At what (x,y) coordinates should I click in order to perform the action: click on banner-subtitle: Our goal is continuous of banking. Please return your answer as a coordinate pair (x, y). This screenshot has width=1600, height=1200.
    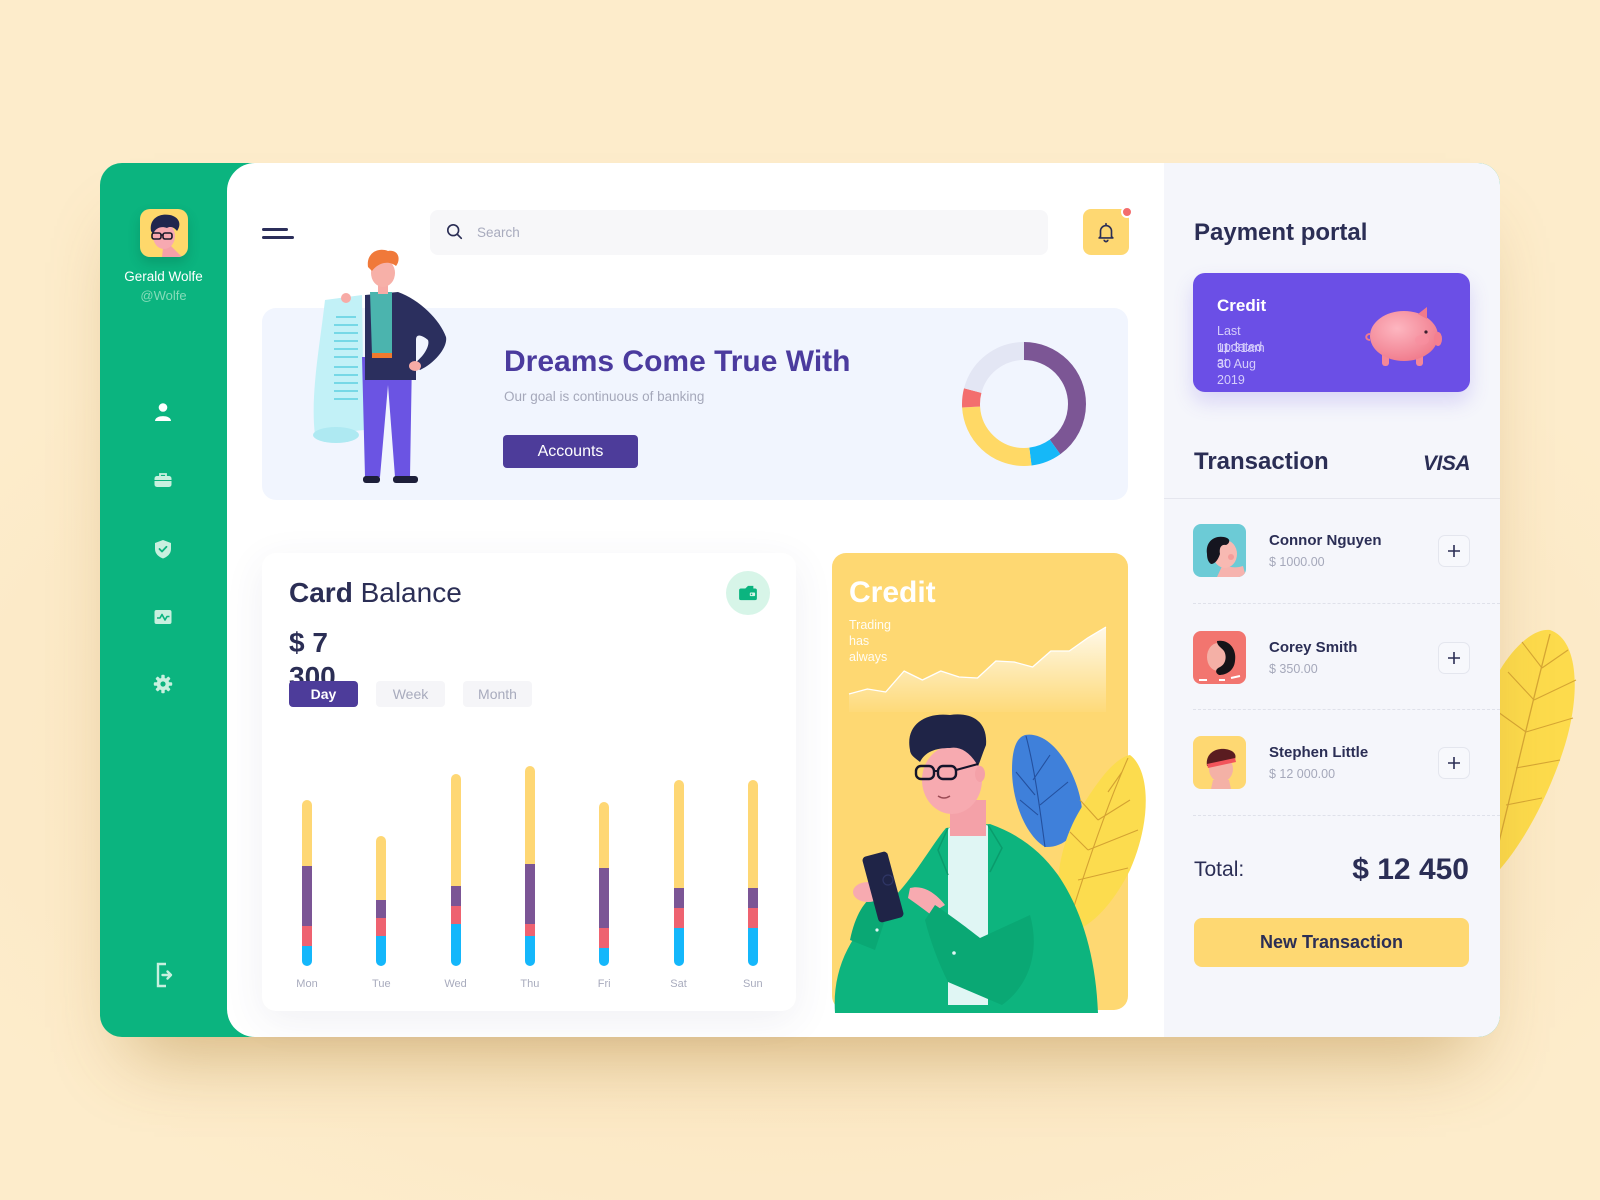
    Looking at the image, I should click on (604, 396).